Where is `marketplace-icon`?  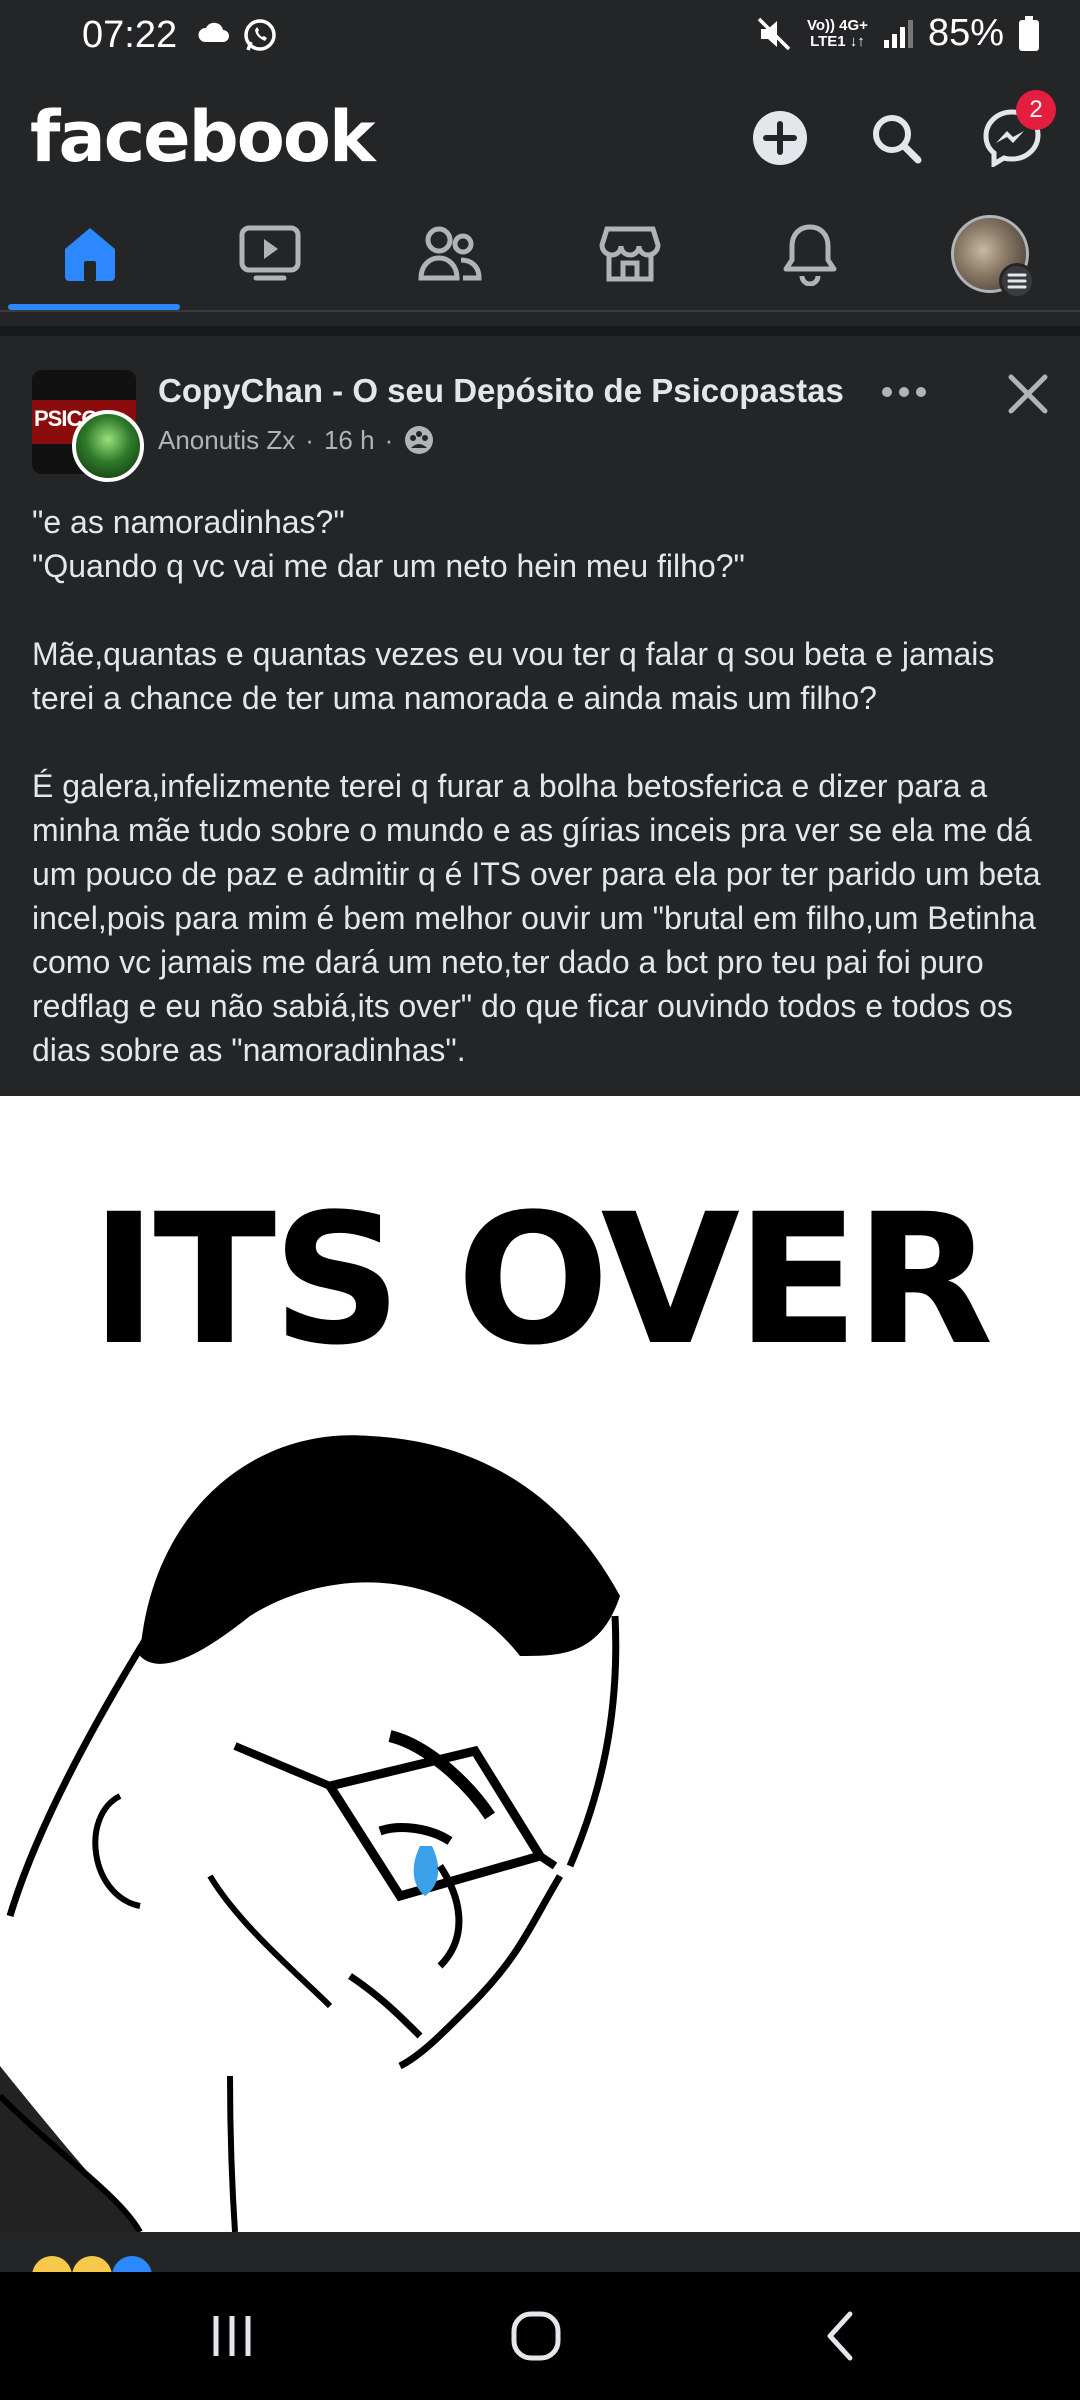
marketplace-icon is located at coordinates (630, 254).